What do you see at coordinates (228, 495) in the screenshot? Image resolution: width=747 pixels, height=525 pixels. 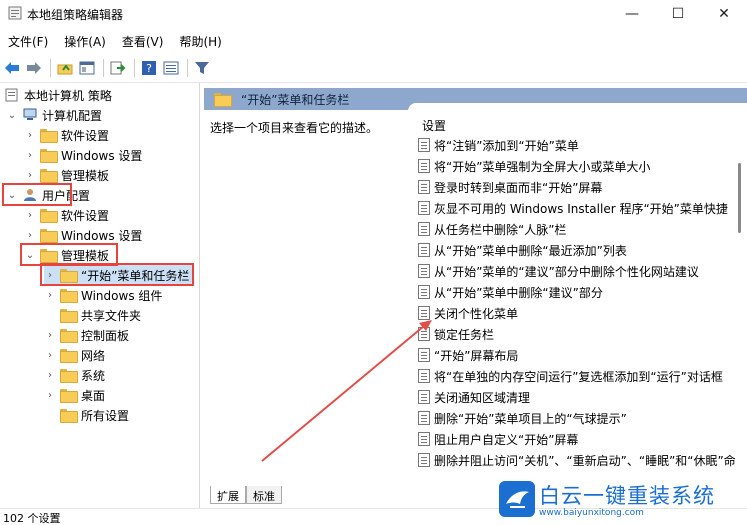 I see `tab-extended: 扩展` at bounding box center [228, 495].